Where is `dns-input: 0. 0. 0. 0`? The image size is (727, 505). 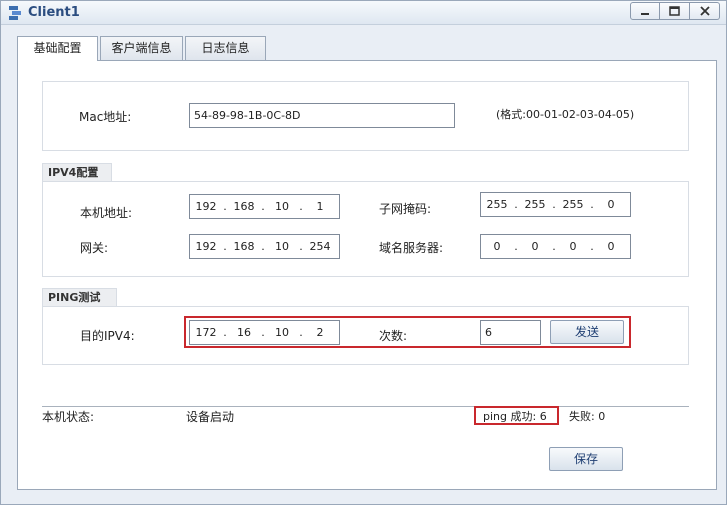 dns-input: 0. 0. 0. 0 is located at coordinates (555, 246).